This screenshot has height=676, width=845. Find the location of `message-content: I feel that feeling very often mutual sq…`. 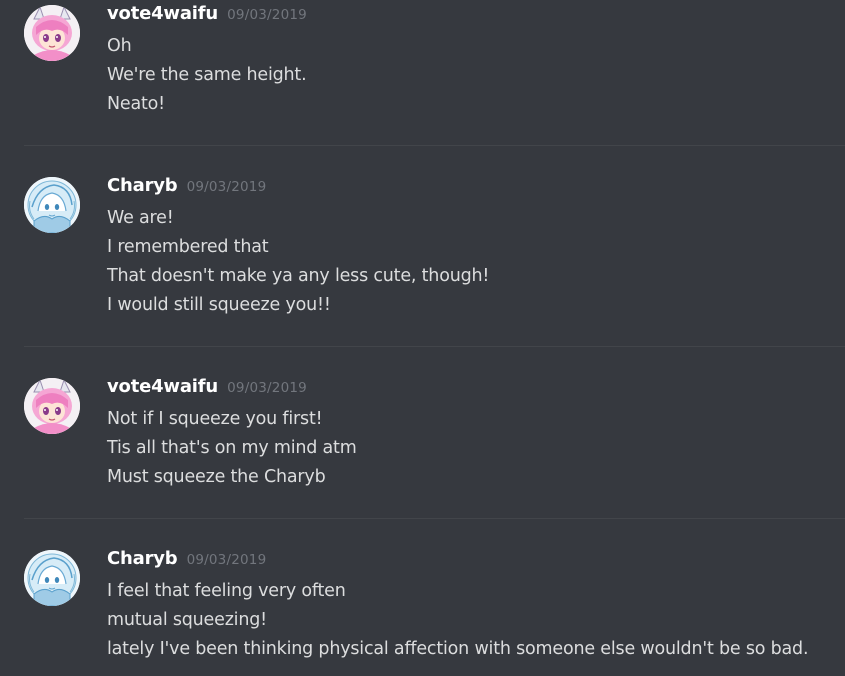

message-content: I feel that feeling very often mutual sq… is located at coordinates (458, 620).